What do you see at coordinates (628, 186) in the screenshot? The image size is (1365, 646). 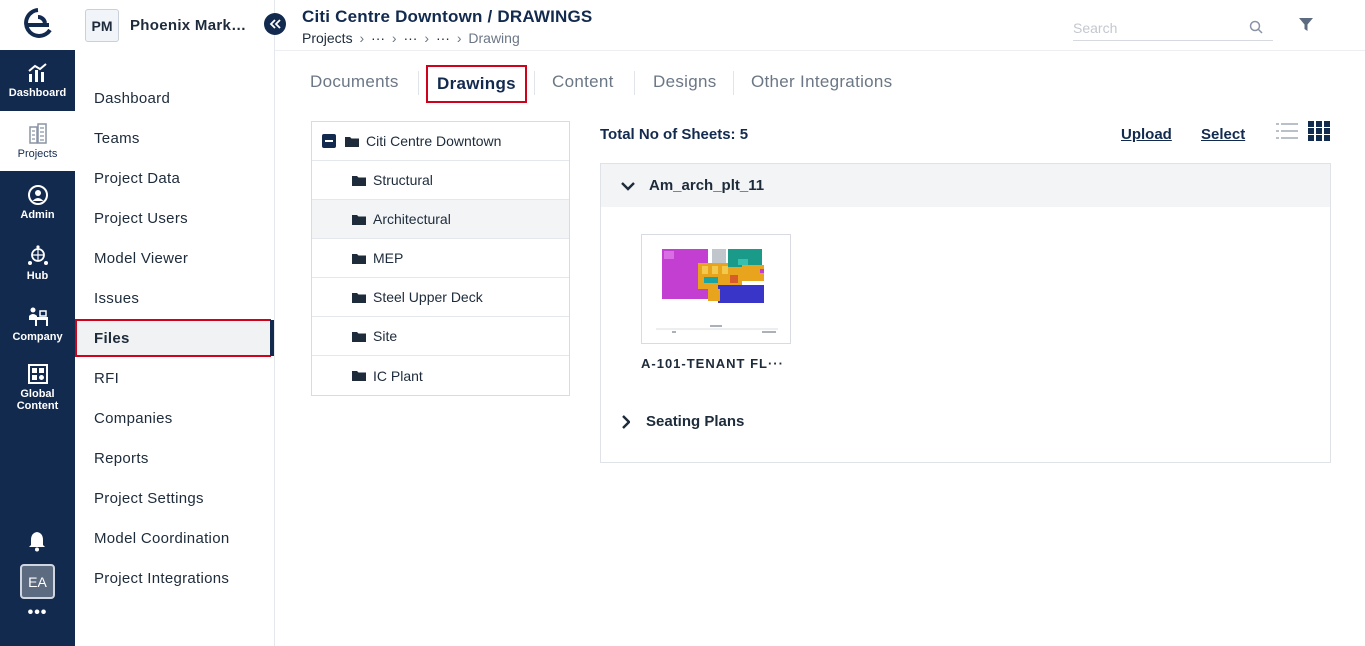 I see `chevron-down-icon` at bounding box center [628, 186].